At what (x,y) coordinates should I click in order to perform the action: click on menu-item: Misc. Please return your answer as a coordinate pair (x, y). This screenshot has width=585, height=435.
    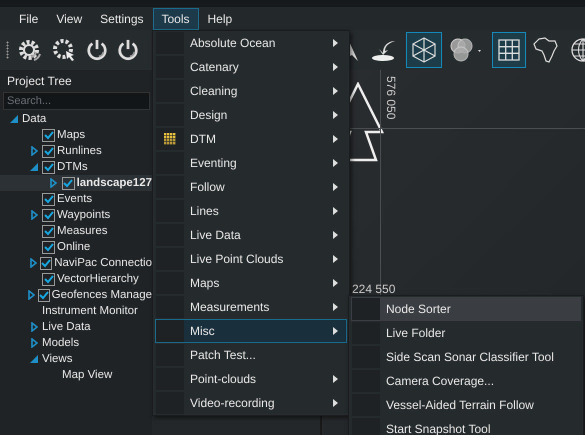
    Looking at the image, I should click on (251, 331).